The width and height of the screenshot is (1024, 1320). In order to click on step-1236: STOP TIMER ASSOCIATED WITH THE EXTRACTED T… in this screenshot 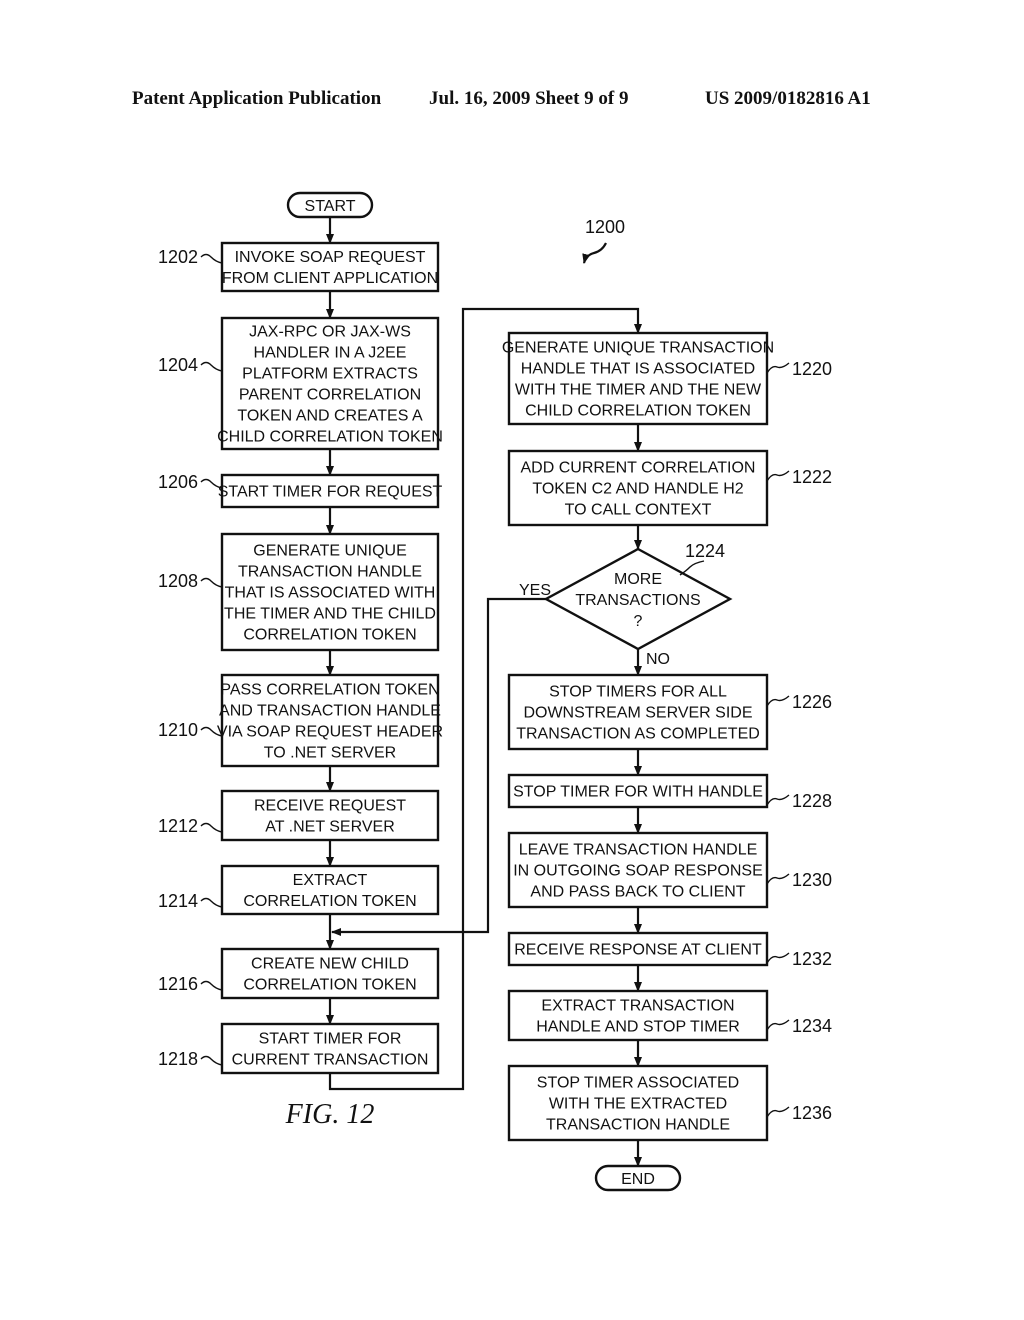, I will do `click(638, 1103)`.